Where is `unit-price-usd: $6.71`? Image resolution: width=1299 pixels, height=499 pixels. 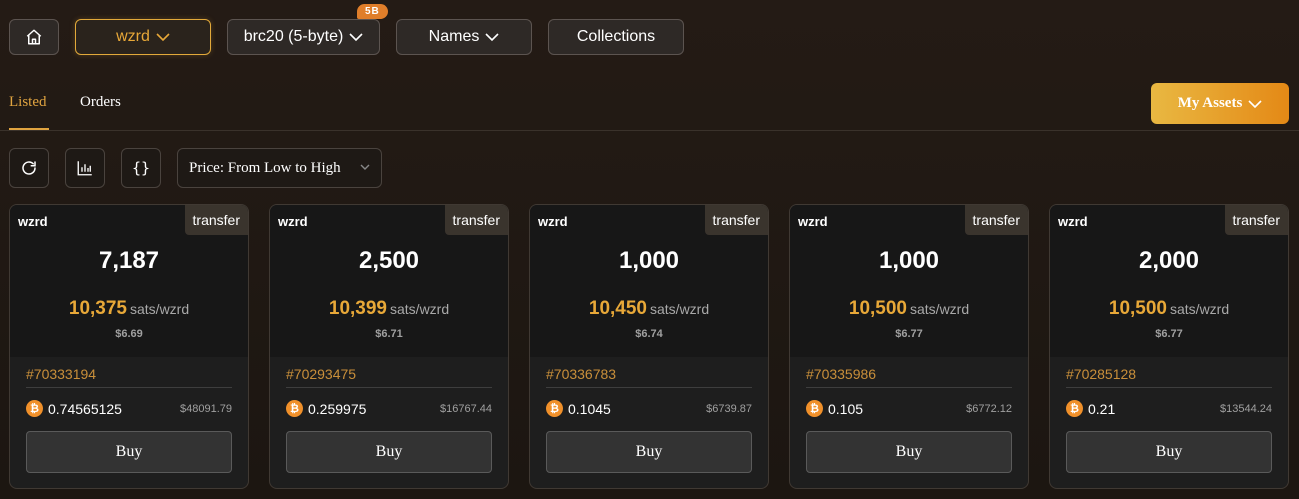
unit-price-usd: $6.71 is located at coordinates (389, 334).